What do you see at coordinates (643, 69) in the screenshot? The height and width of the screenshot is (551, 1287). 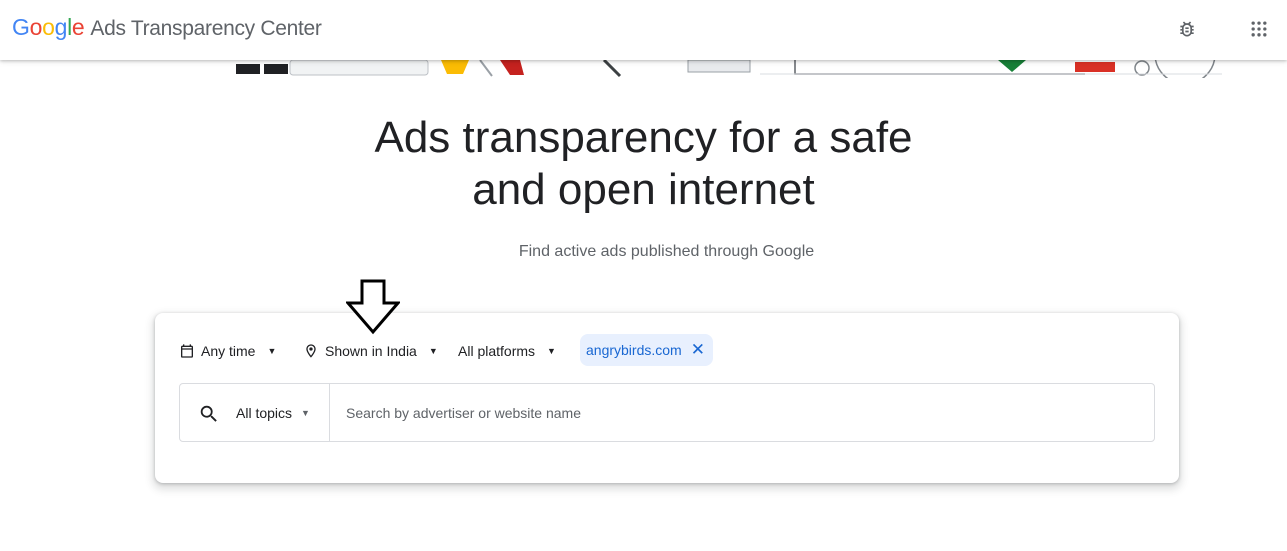 I see `hero-illustration` at bounding box center [643, 69].